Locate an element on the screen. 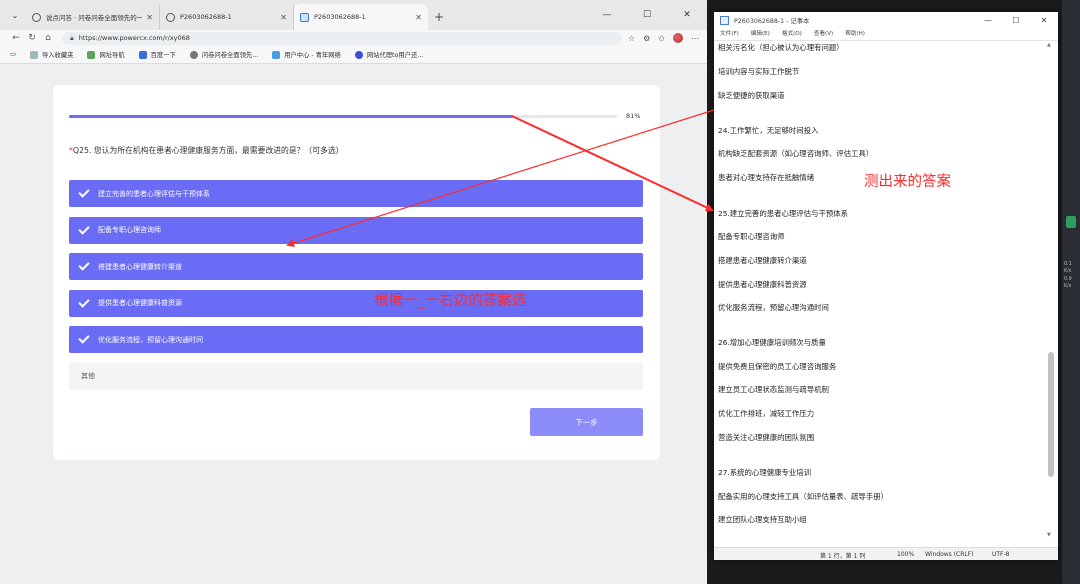 The height and width of the screenshot is (584, 1080). tab-survey-home: 说点问答 · 问卷问卷全面领先的一 ✕ is located at coordinates (93, 17).